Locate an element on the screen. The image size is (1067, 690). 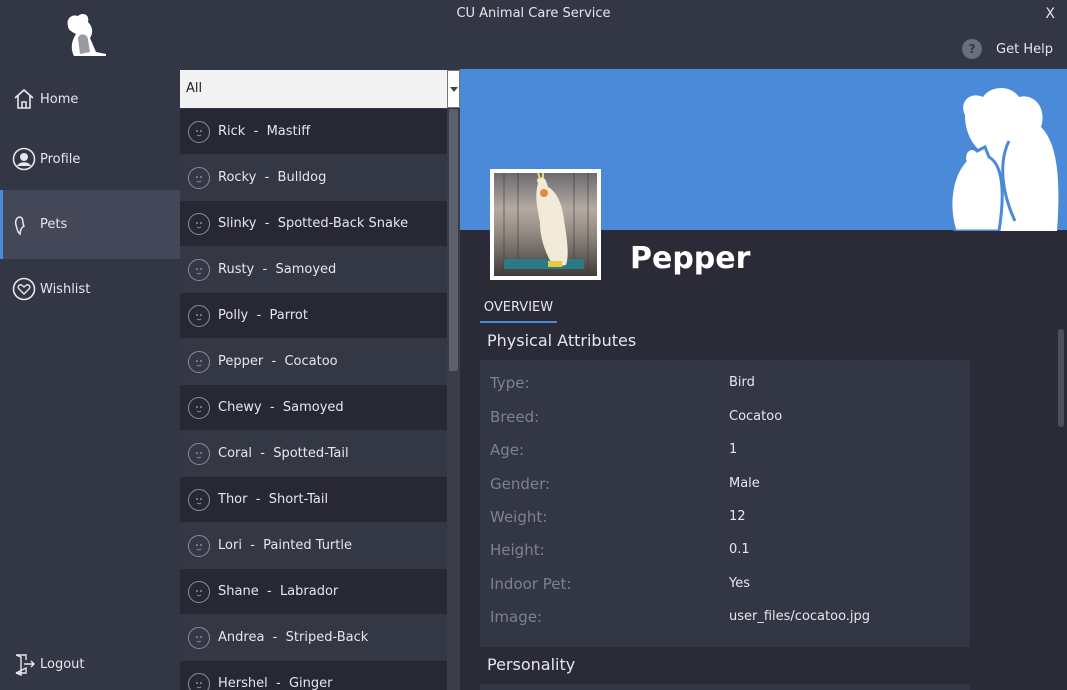
attribute-row: Weight: 12 is located at coordinates (725, 518).